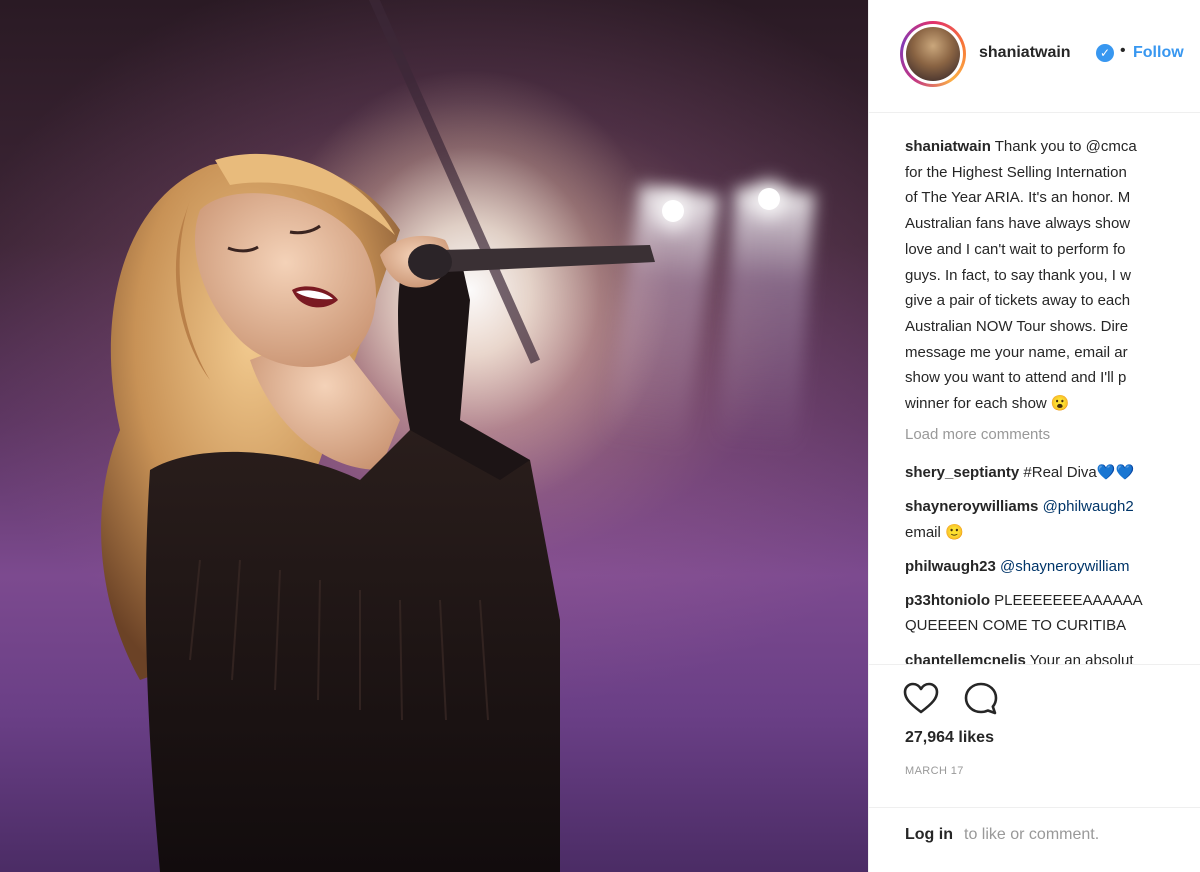 This screenshot has width=1200, height=872. Describe the element at coordinates (987, 404) in the screenshot. I see `caption-line: winner for each show 😮` at that location.